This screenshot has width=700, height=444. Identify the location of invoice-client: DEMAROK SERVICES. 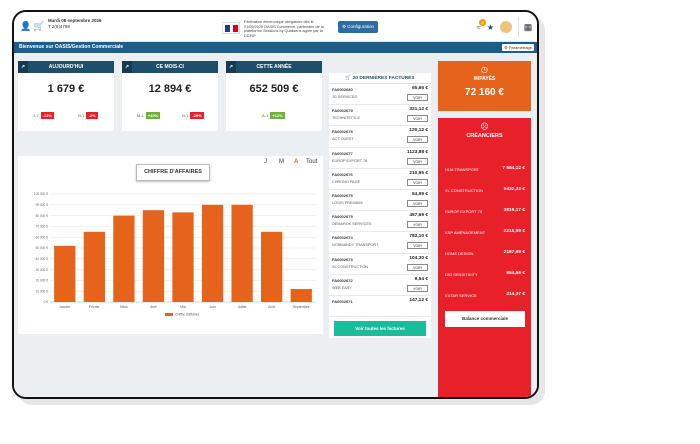
(352, 224).